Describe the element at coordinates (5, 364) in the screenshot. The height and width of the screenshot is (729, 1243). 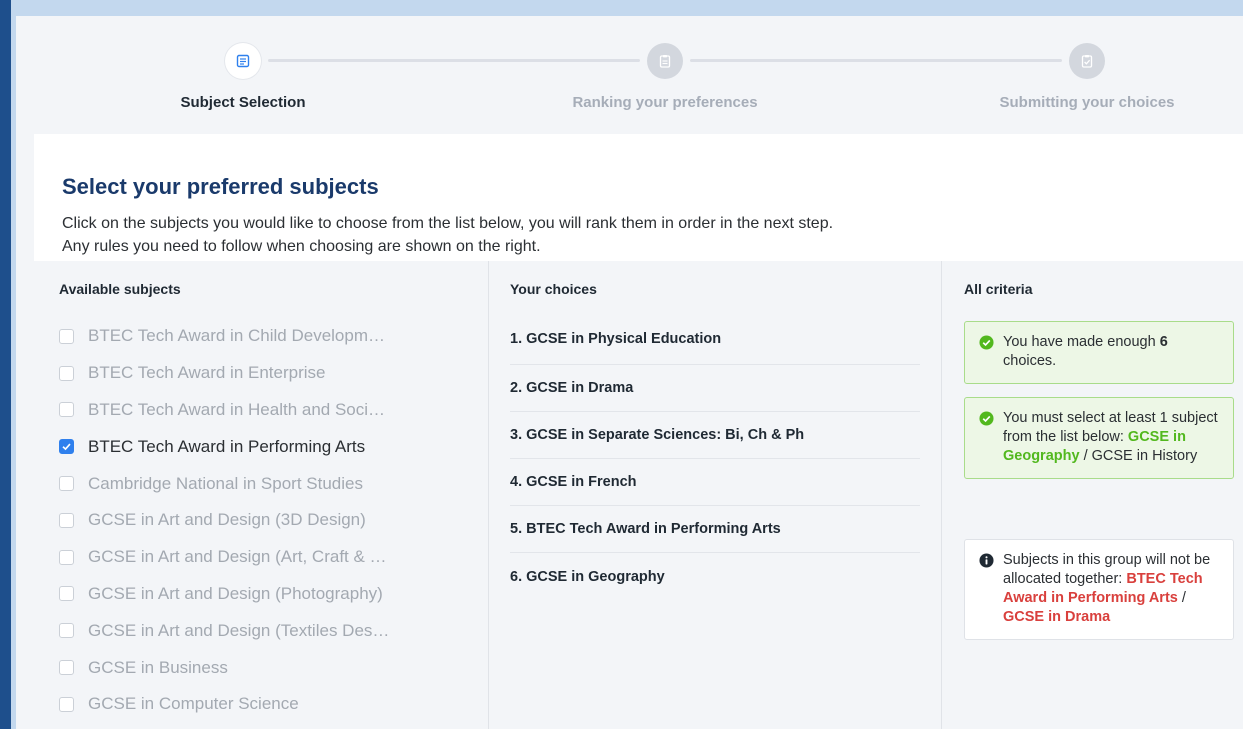
I see `window-left-edge` at that location.